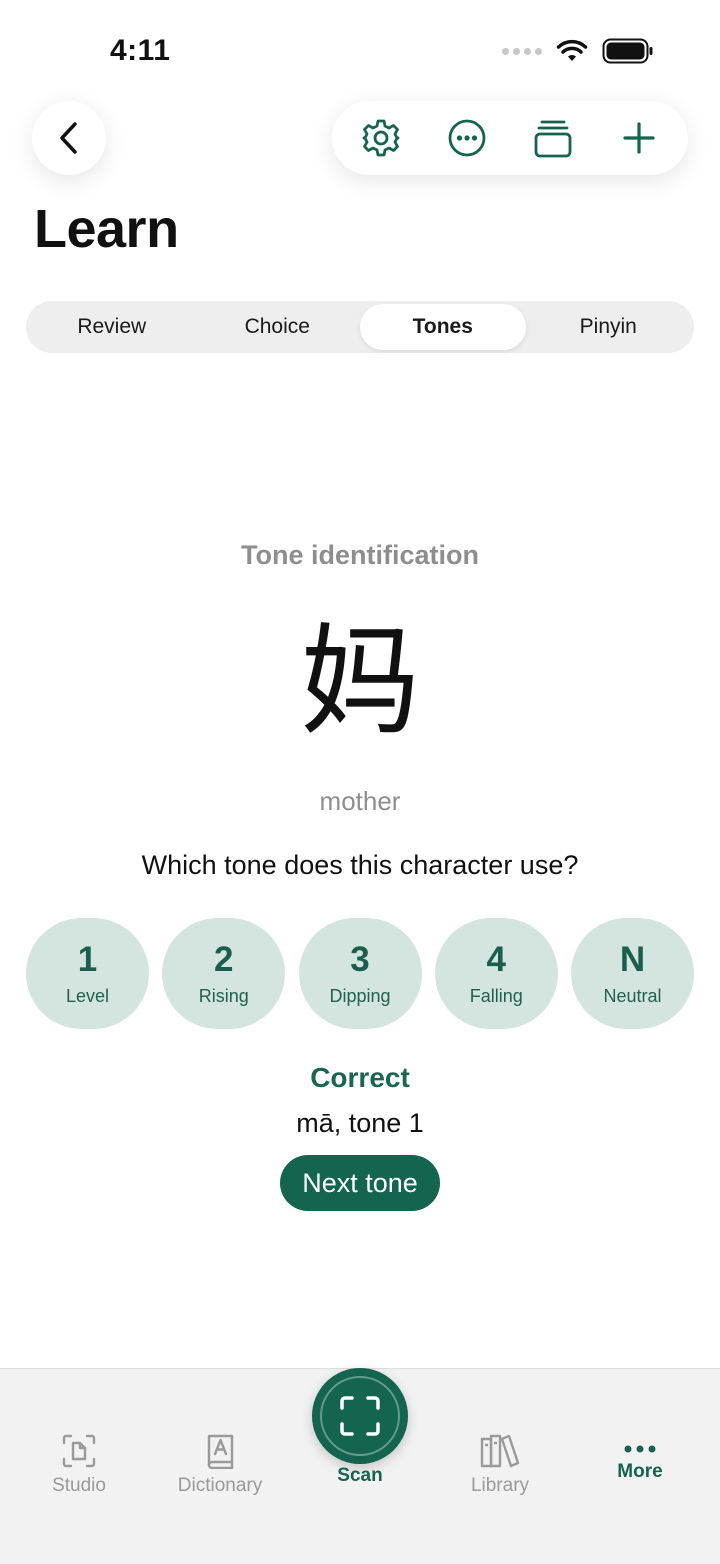 This screenshot has width=720, height=1564. Describe the element at coordinates (572, 50) in the screenshot. I see `wifi-icon` at that location.